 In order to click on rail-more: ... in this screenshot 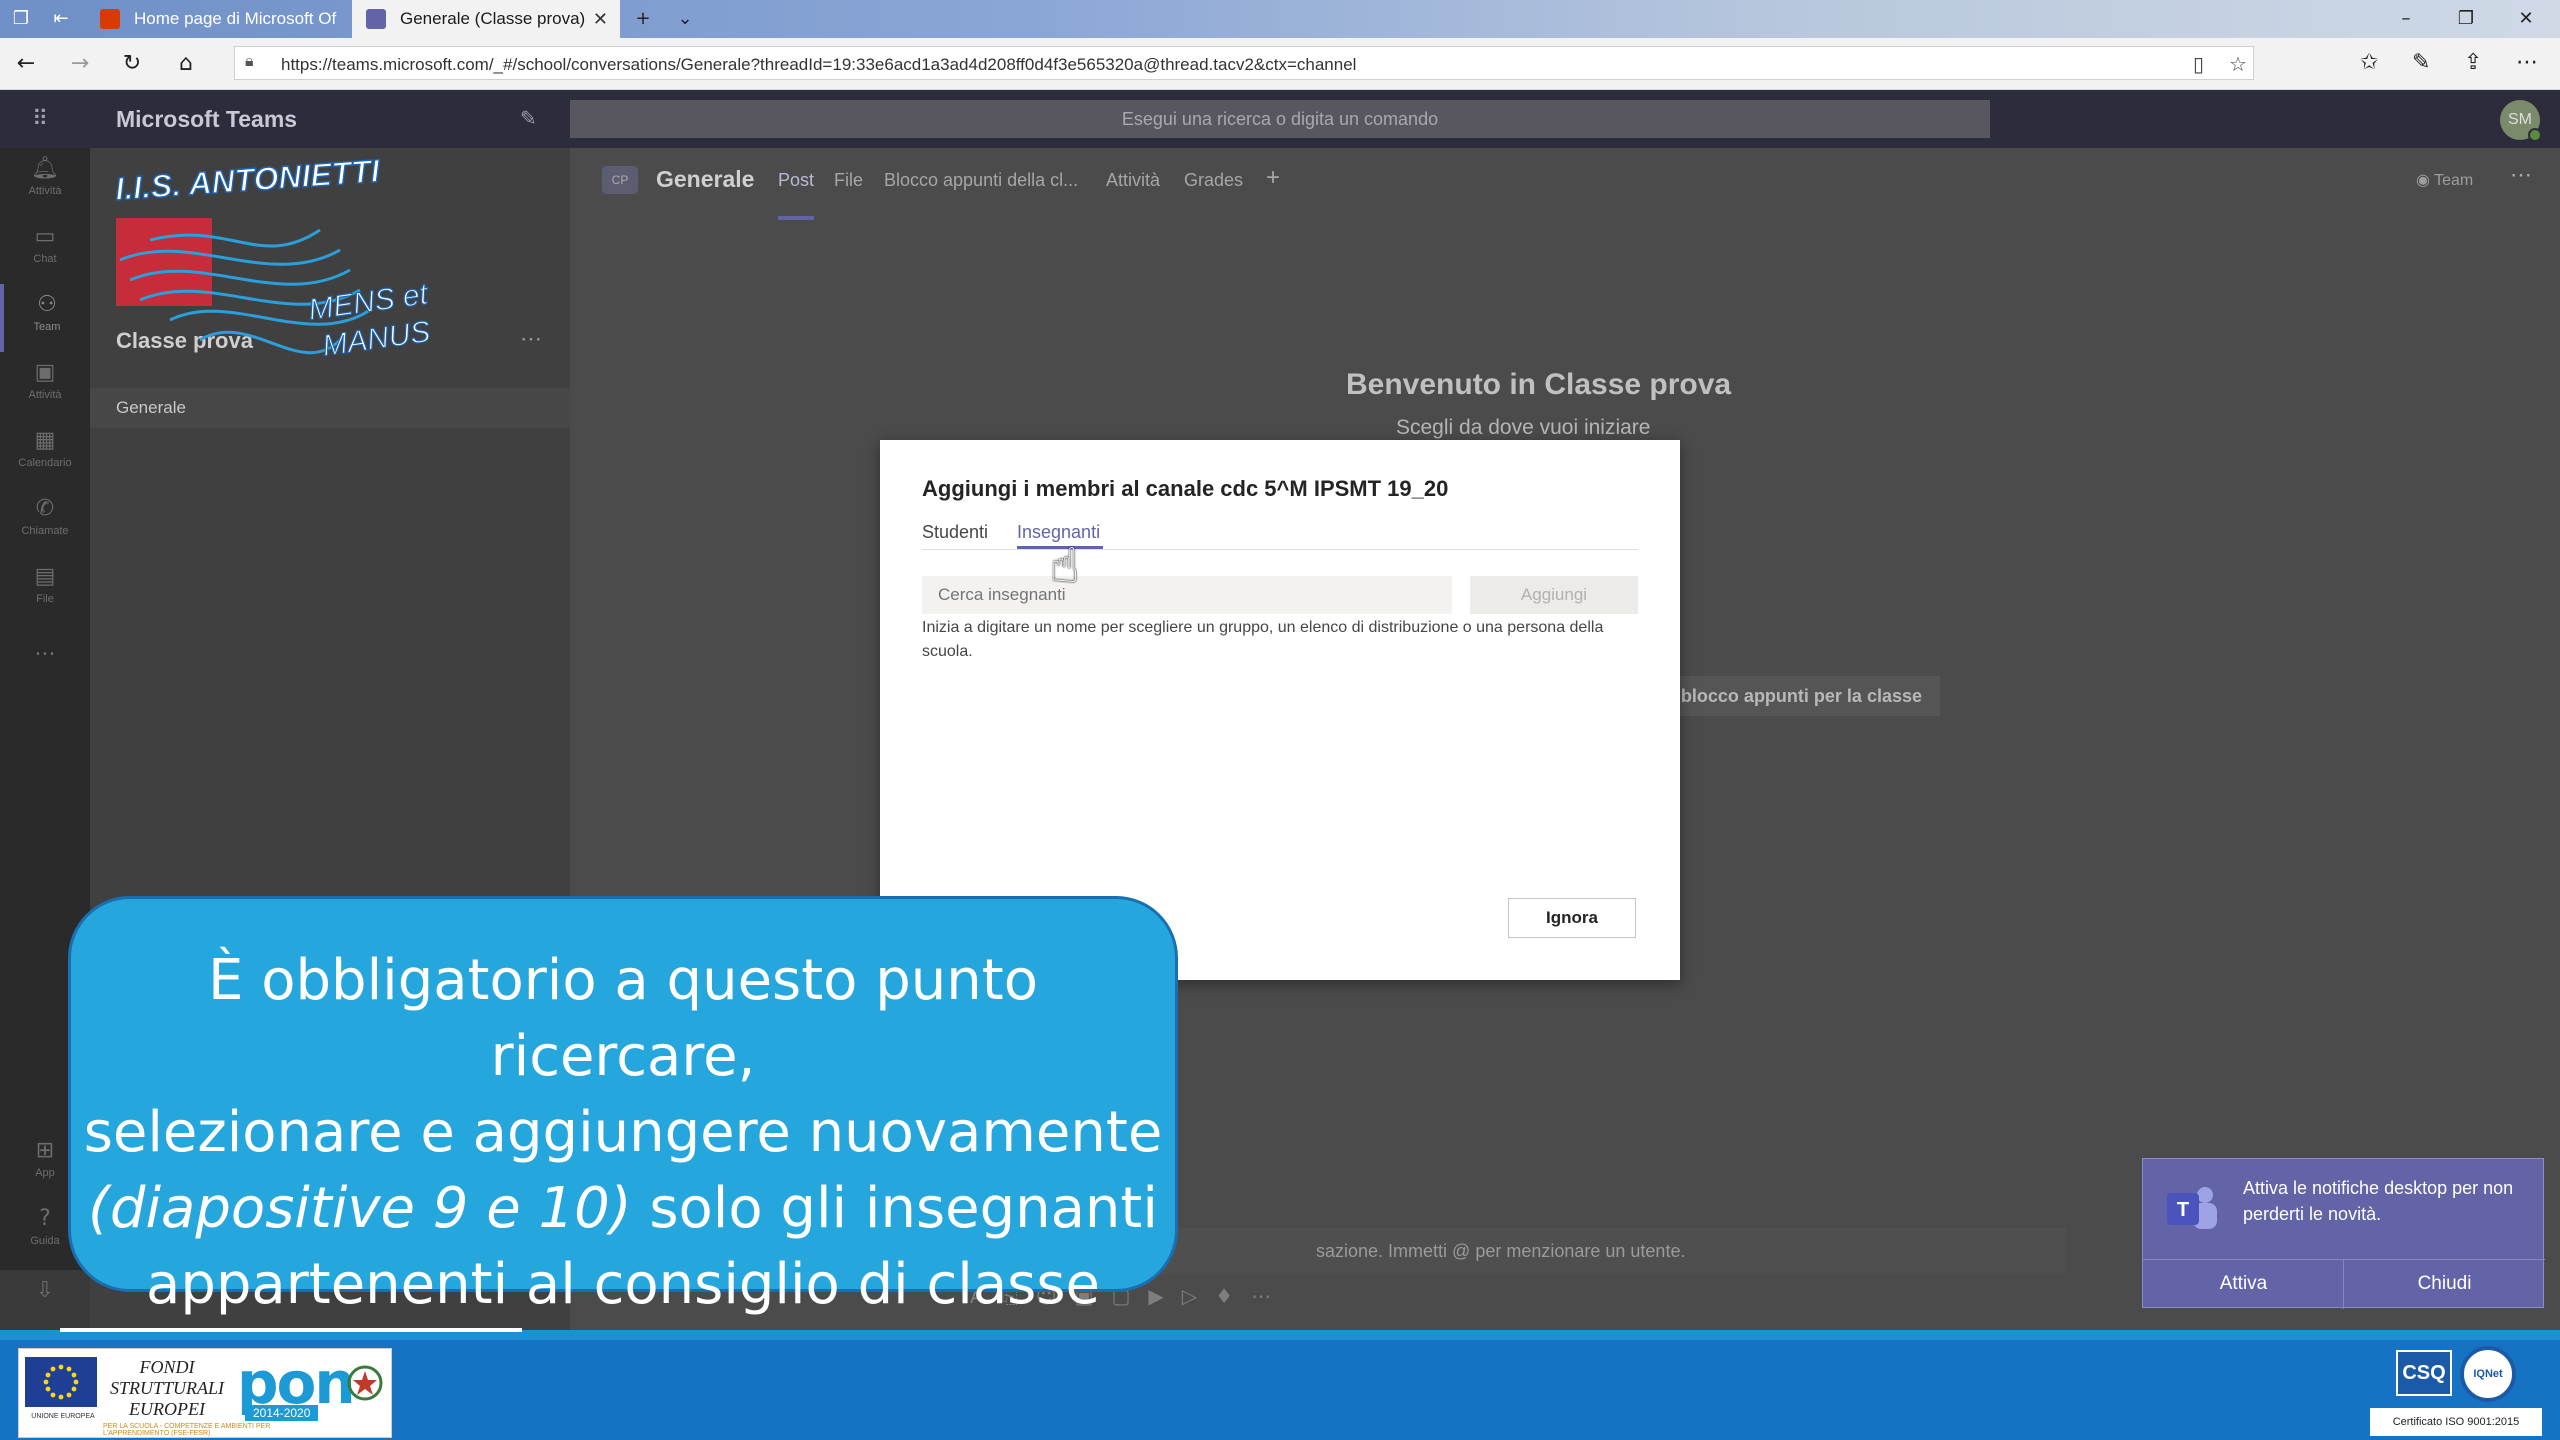, I will do `click(45, 662)`.